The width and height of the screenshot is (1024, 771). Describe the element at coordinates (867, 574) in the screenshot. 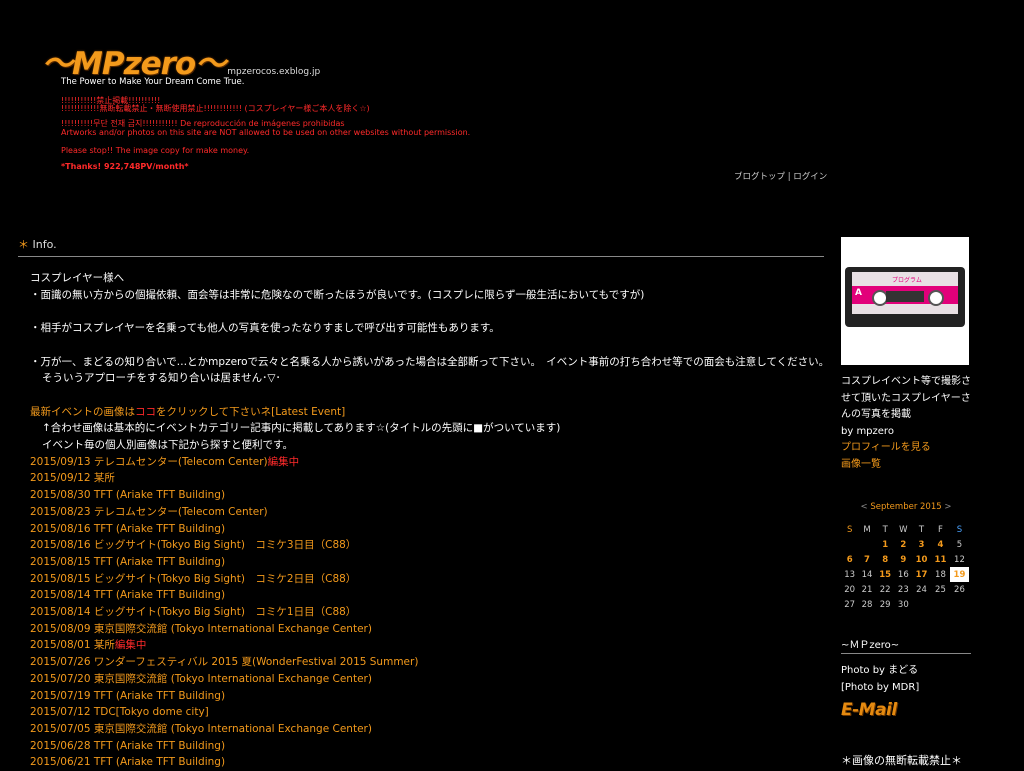

I see `calendar-day: 14` at that location.